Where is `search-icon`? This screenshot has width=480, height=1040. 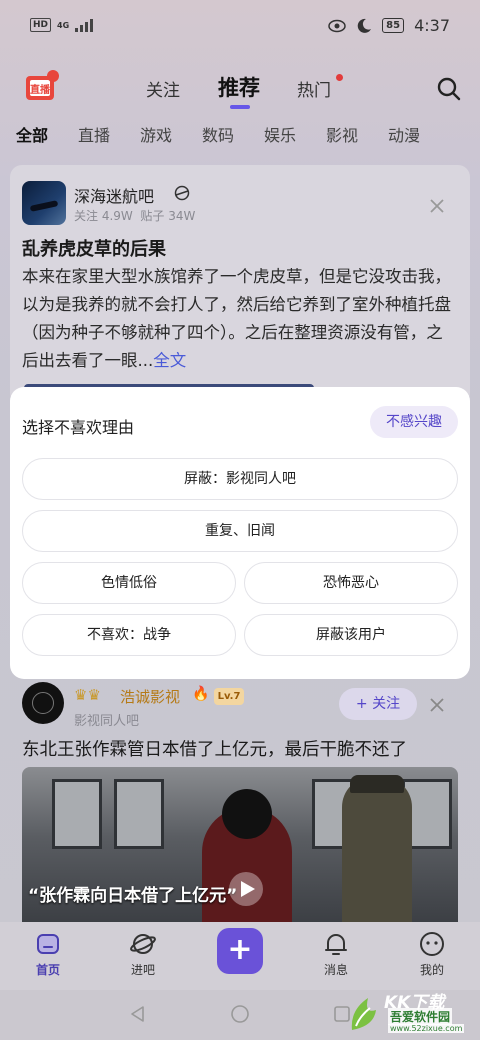
search-icon is located at coordinates (449, 89).